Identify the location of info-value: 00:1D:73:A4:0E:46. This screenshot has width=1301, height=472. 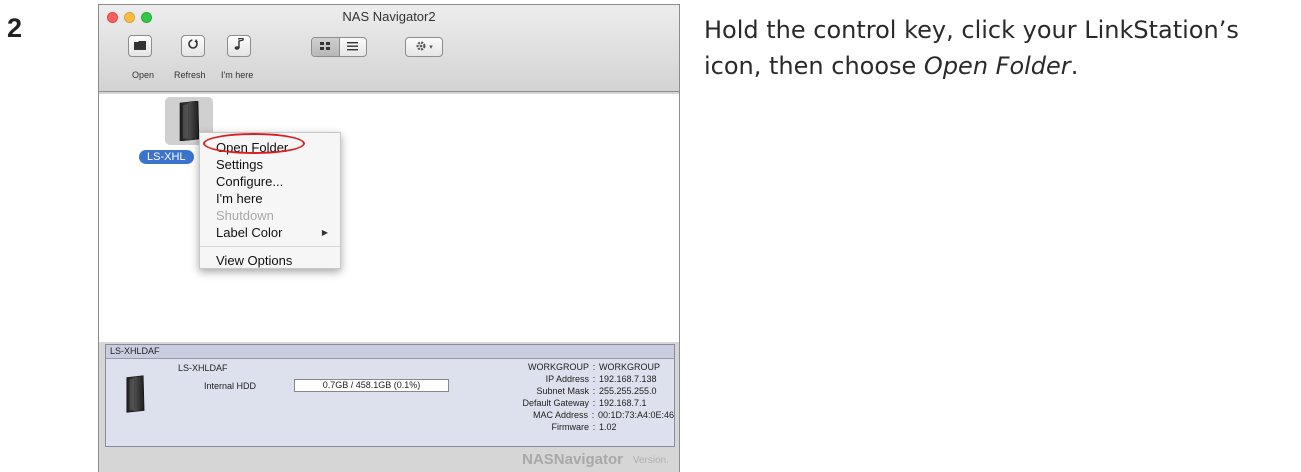
(635, 415).